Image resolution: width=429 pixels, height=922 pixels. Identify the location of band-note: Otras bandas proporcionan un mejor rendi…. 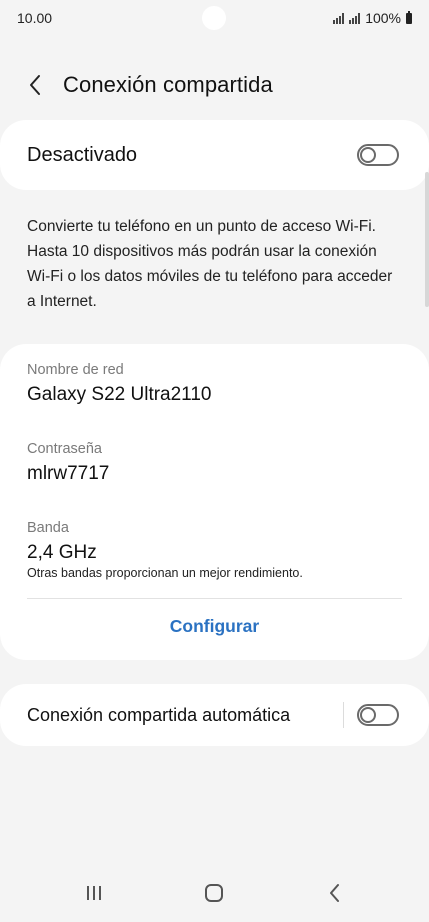
(165, 573).